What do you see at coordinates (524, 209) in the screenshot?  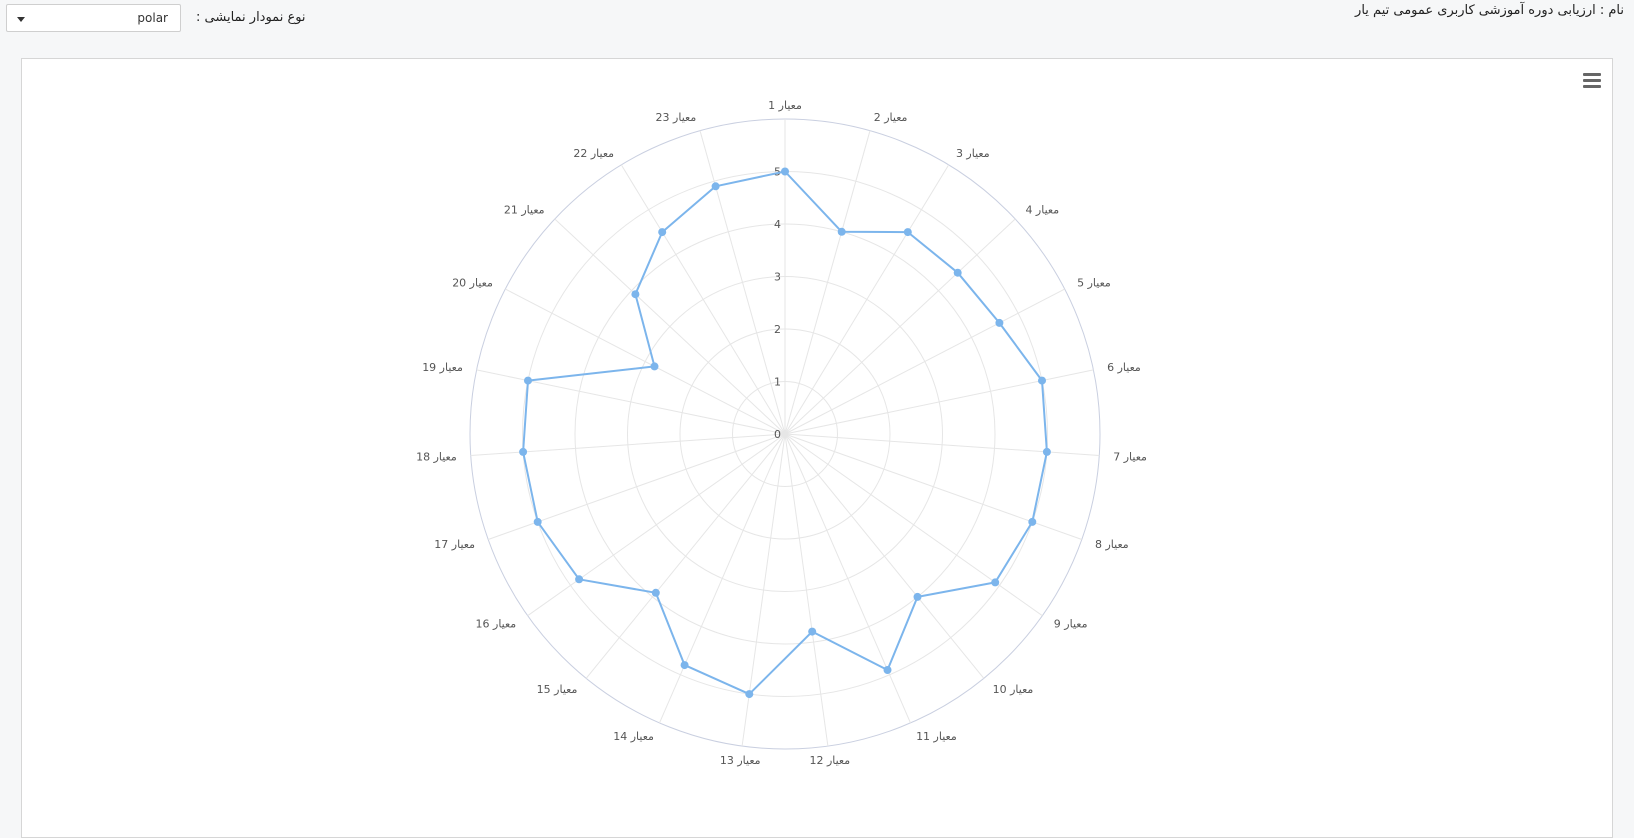 I see `category-label: معیار 21` at bounding box center [524, 209].